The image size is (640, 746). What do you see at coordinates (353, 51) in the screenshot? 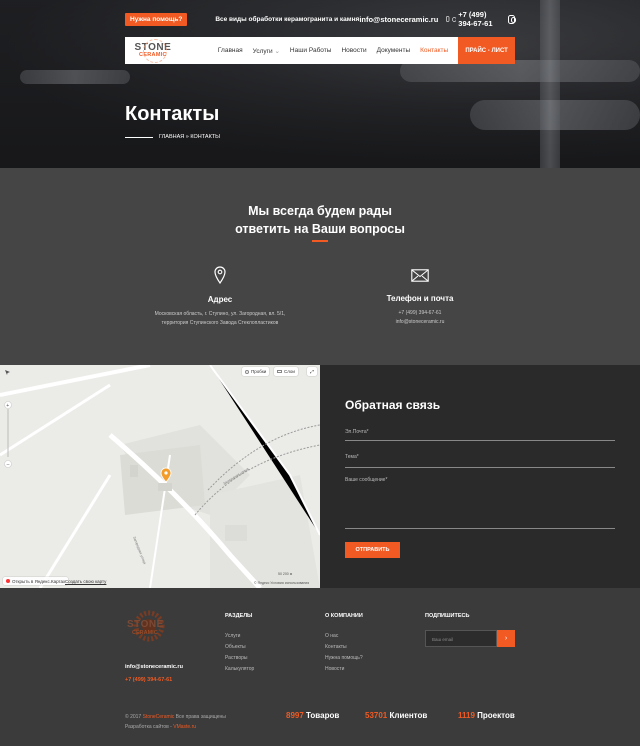
I see `nav-item-news: Новости` at bounding box center [353, 51].